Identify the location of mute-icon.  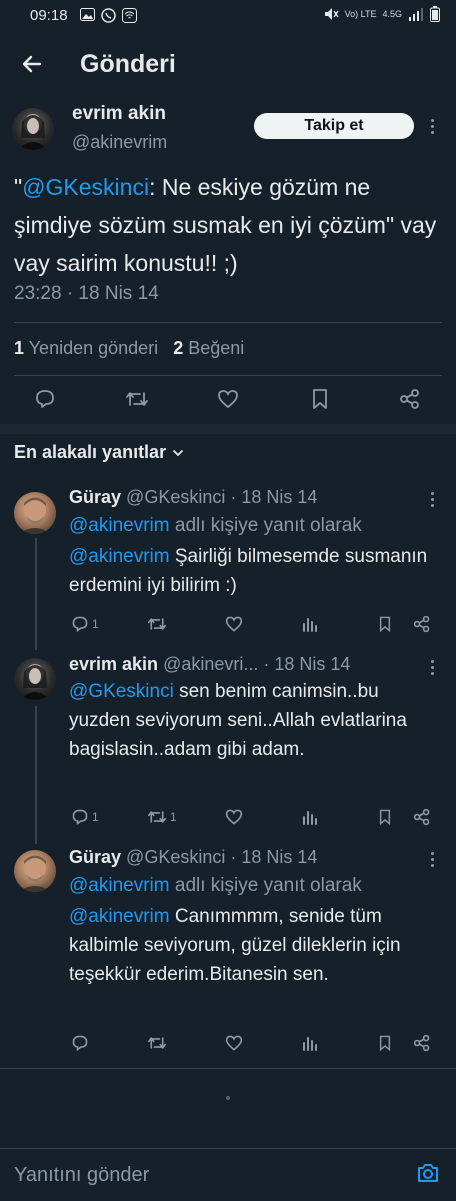
(331, 14).